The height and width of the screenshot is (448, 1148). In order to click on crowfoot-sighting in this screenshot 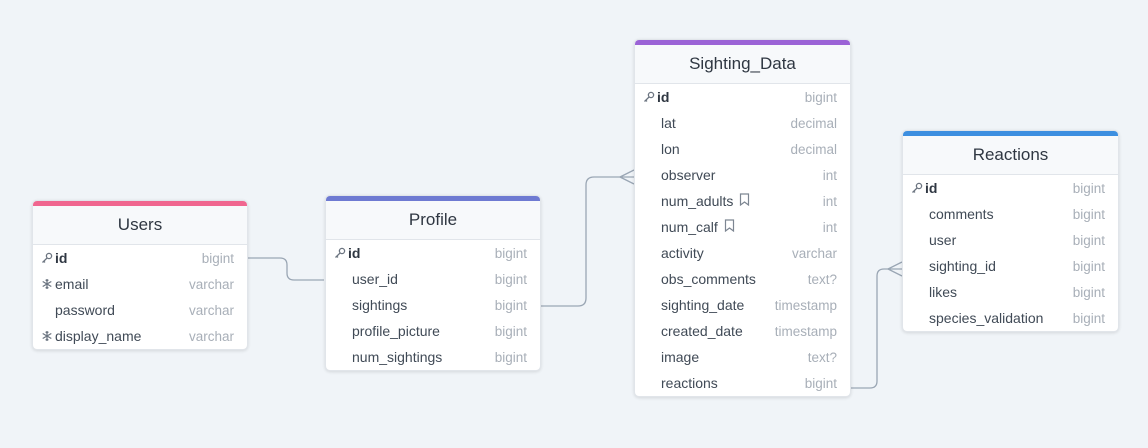, I will do `click(627, 177)`.